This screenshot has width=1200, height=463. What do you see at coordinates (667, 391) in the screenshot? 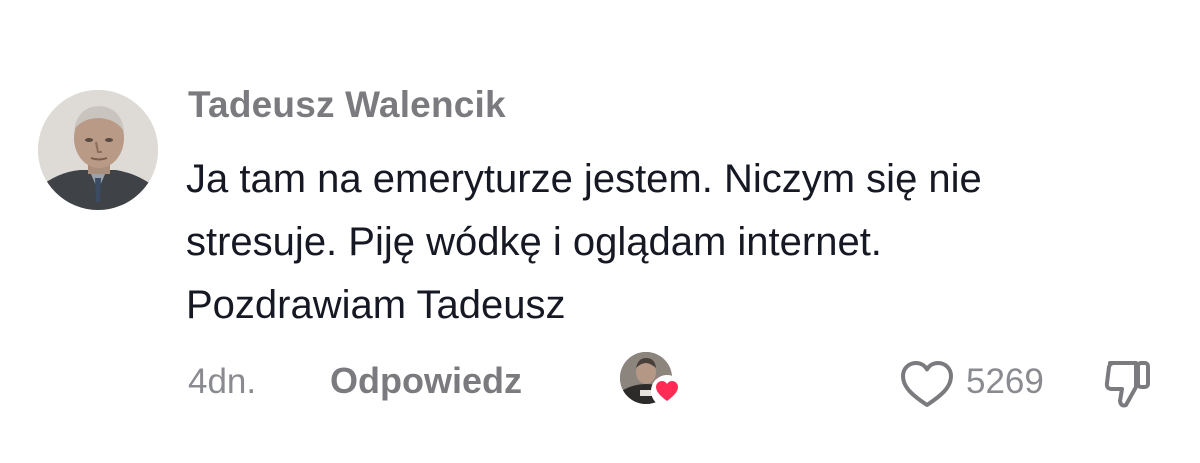
I see `creator-liked-heart-icon` at bounding box center [667, 391].